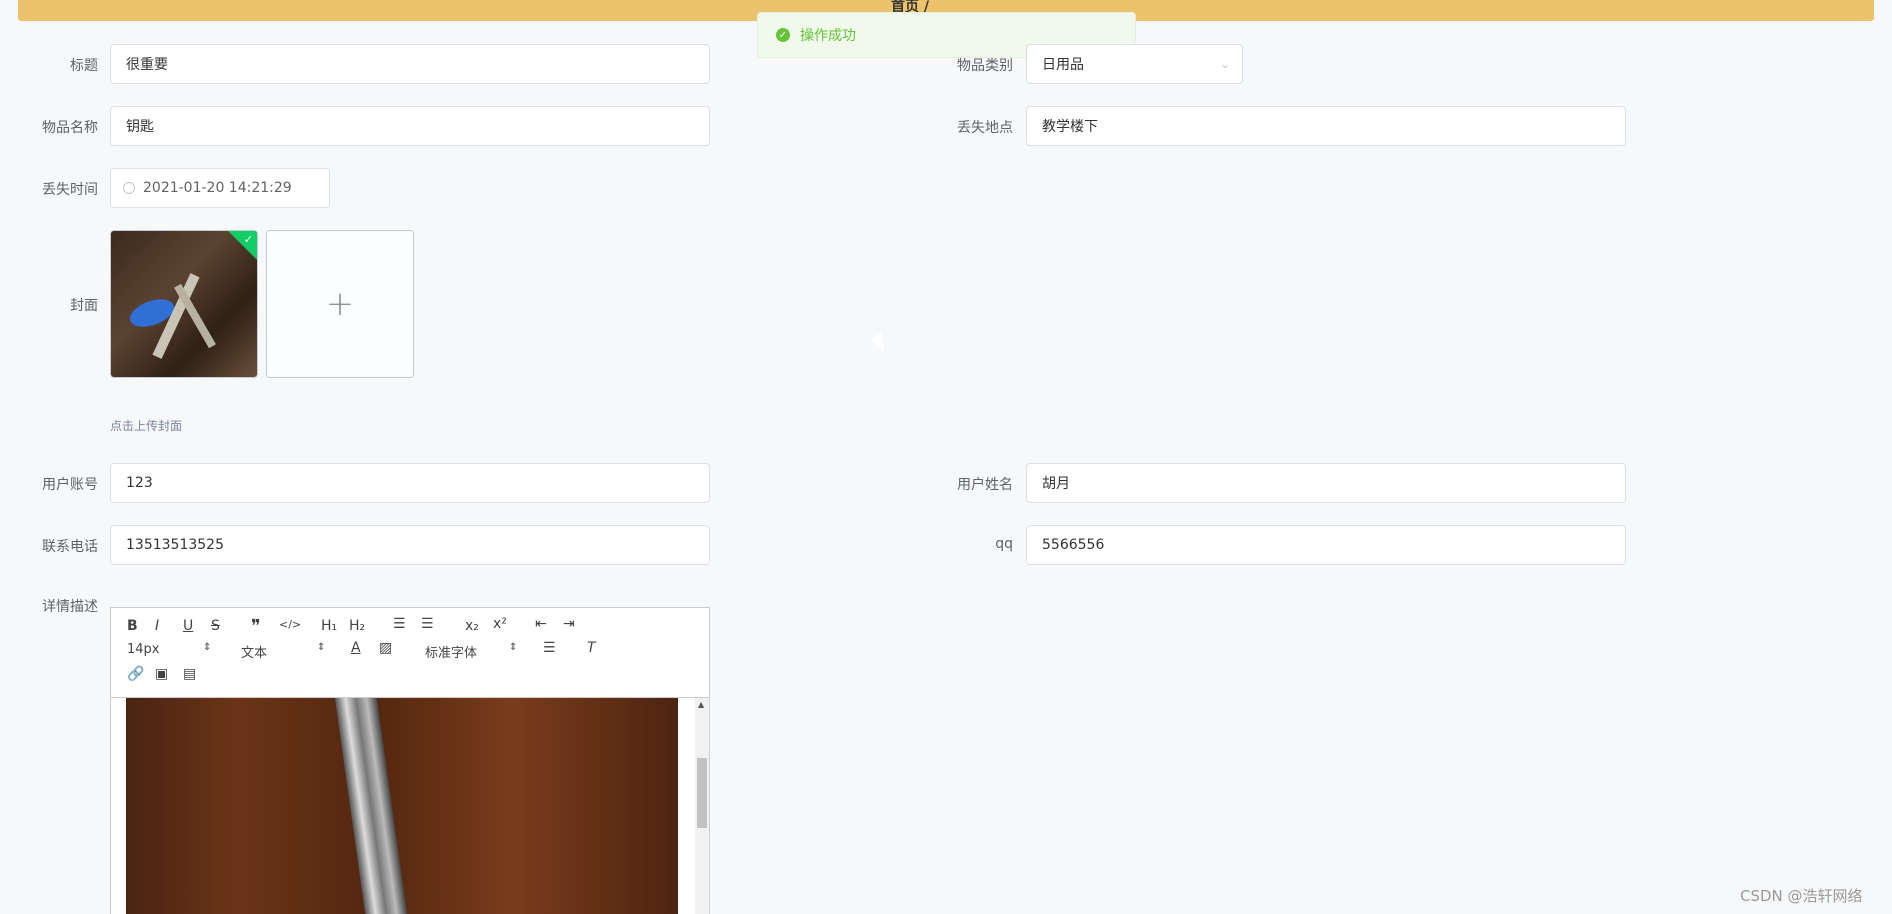  What do you see at coordinates (189, 674) in the screenshot?
I see `video-icon: ▤` at bounding box center [189, 674].